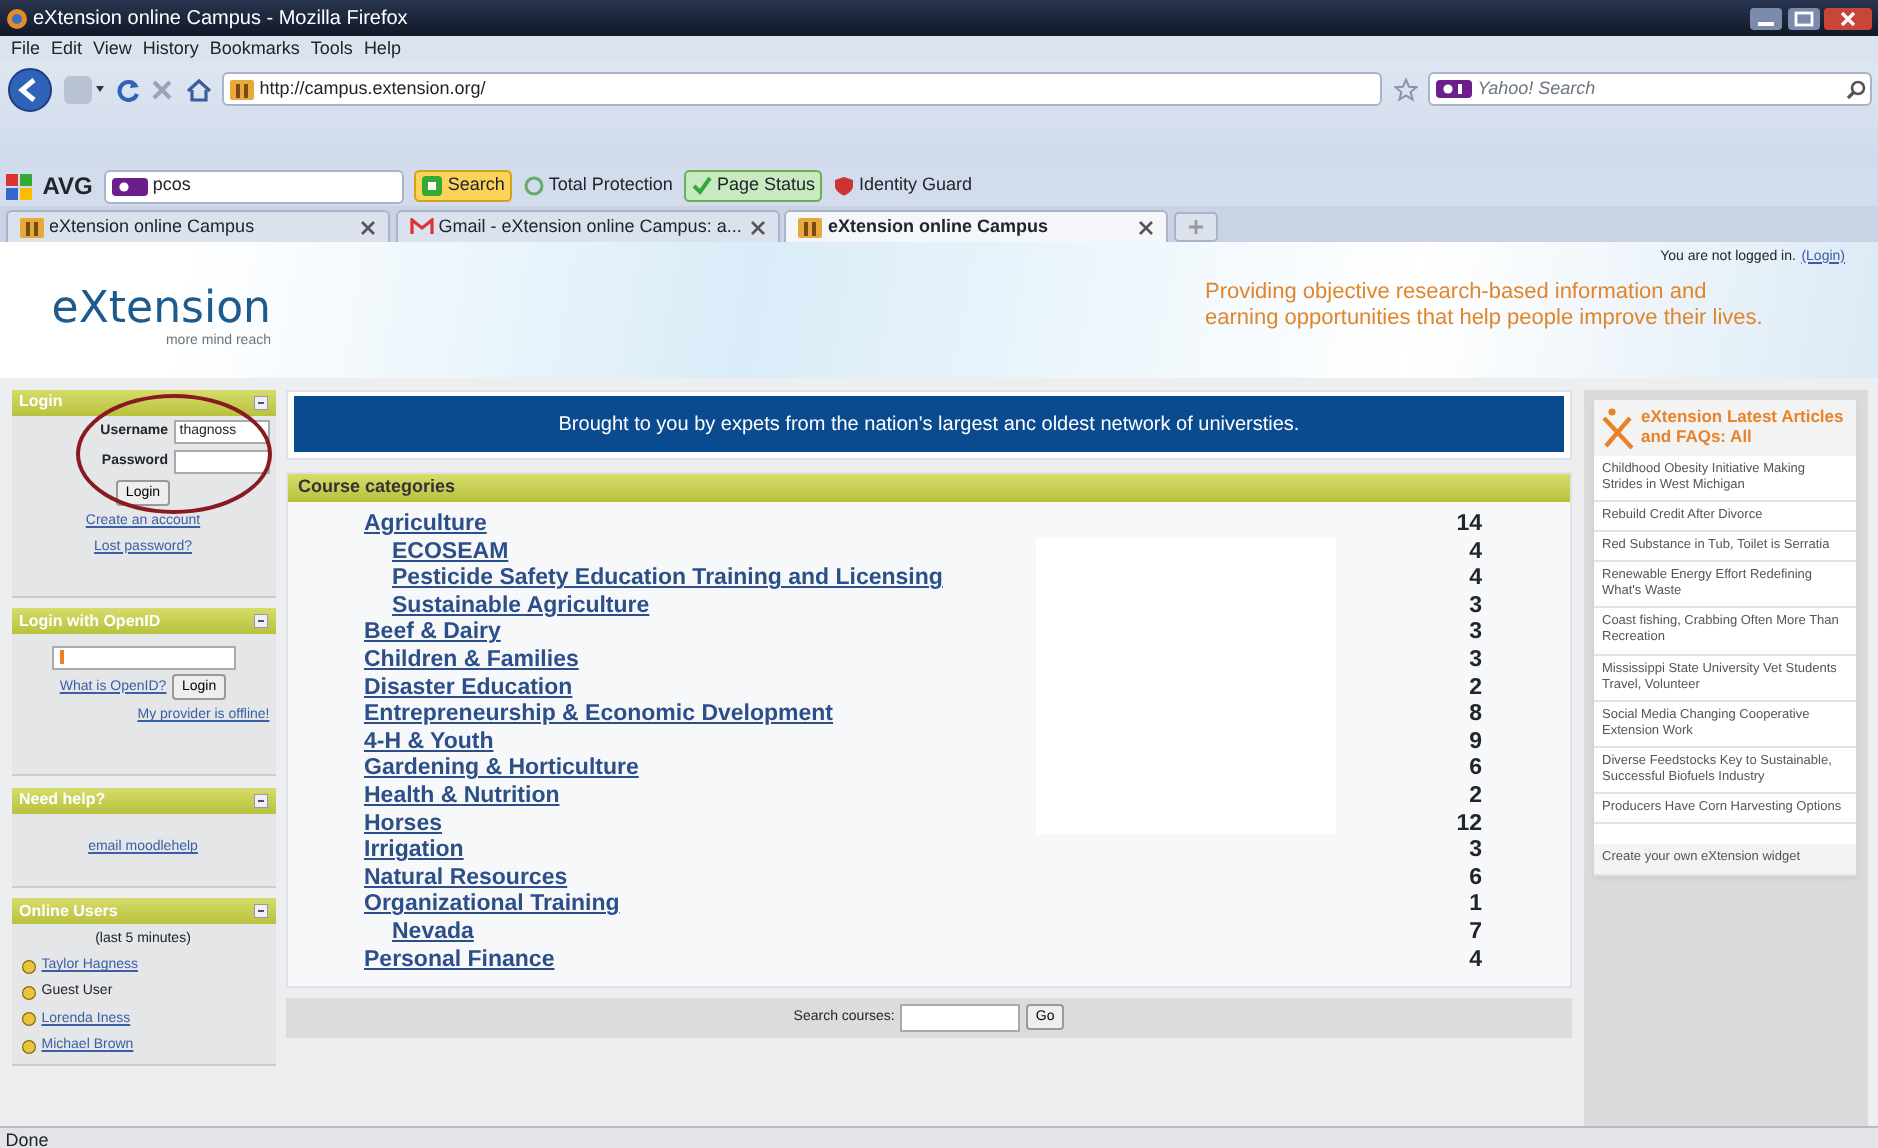 The height and width of the screenshot is (1148, 1878). I want to click on search-placeholder: Yahoo! Search, so click(1537, 89).